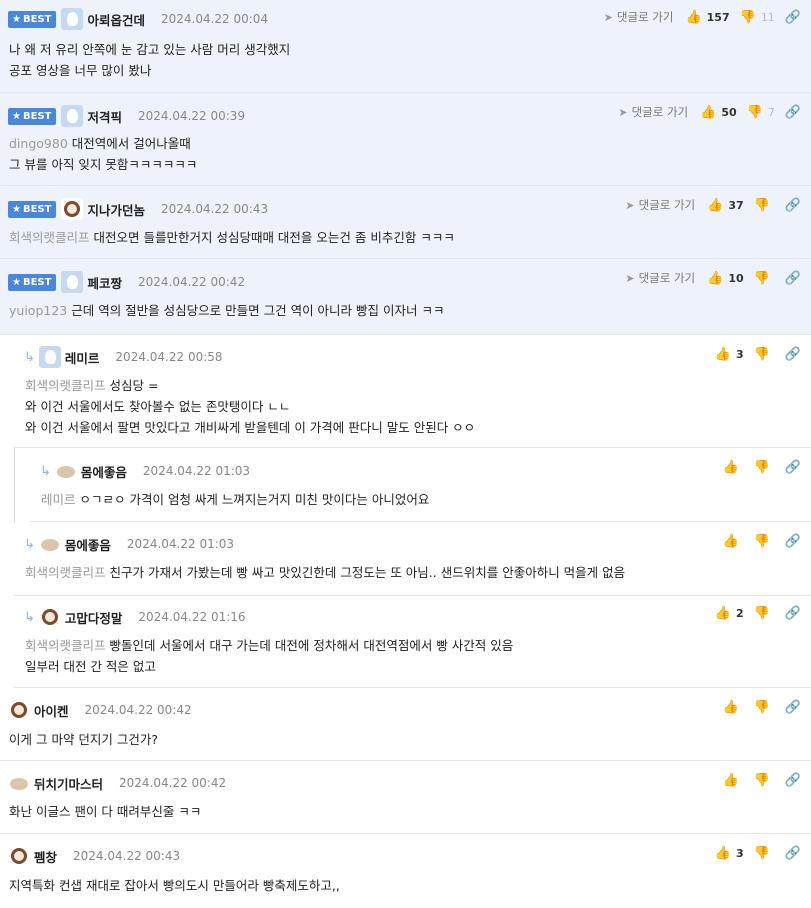 The height and width of the screenshot is (908, 811). What do you see at coordinates (725, 278) in the screenshot?
I see `upvote-button: 👍 10` at bounding box center [725, 278].